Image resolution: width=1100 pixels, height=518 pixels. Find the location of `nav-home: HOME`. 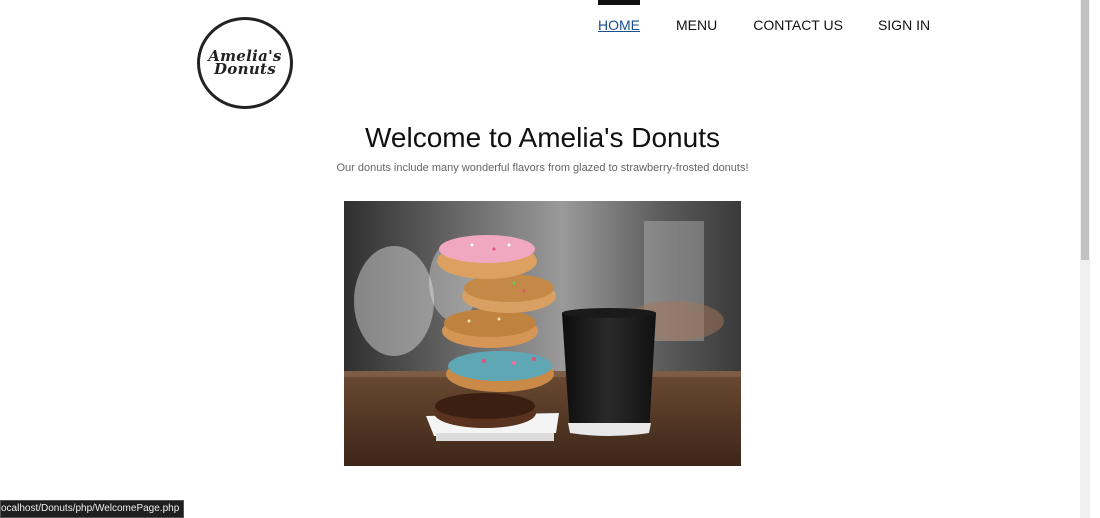

nav-home: HOME is located at coordinates (619, 16).